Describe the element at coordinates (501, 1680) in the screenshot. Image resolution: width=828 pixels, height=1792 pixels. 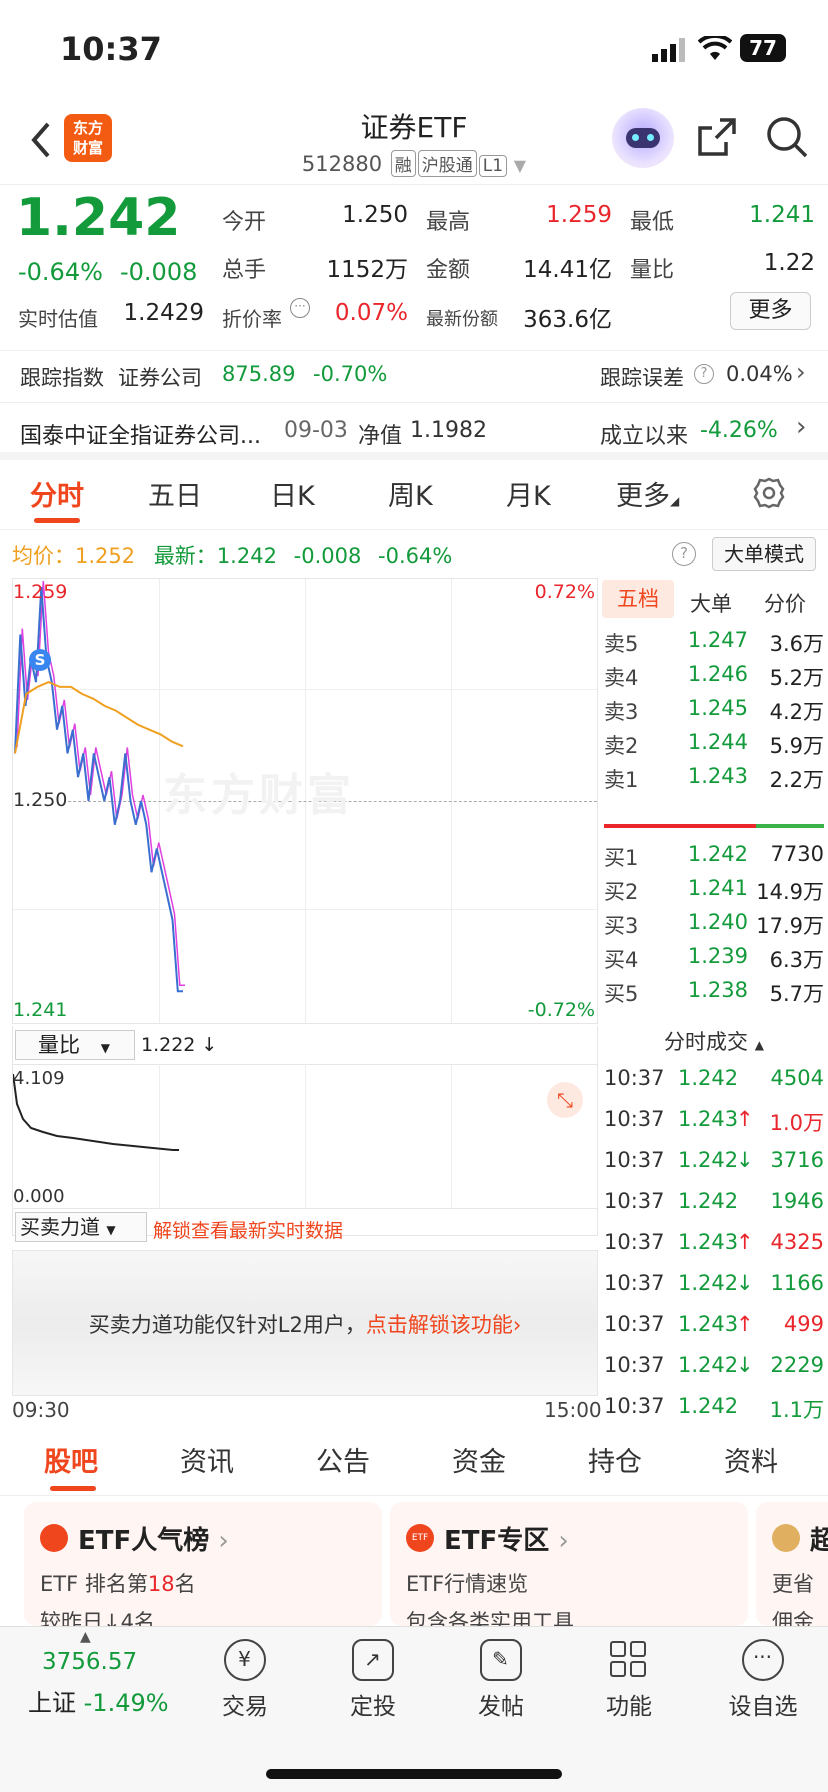
I see `post-button: ✎ 发帖` at that location.